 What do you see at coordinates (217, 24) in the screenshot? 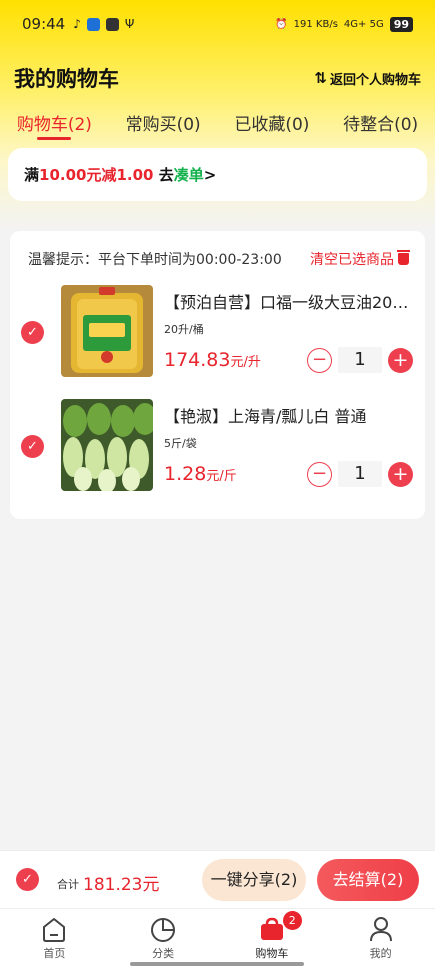
I see `status-bar: 09:44 ♪ Ψ ⏰ 191 KB/s 4G+ 5G 99` at bounding box center [217, 24].